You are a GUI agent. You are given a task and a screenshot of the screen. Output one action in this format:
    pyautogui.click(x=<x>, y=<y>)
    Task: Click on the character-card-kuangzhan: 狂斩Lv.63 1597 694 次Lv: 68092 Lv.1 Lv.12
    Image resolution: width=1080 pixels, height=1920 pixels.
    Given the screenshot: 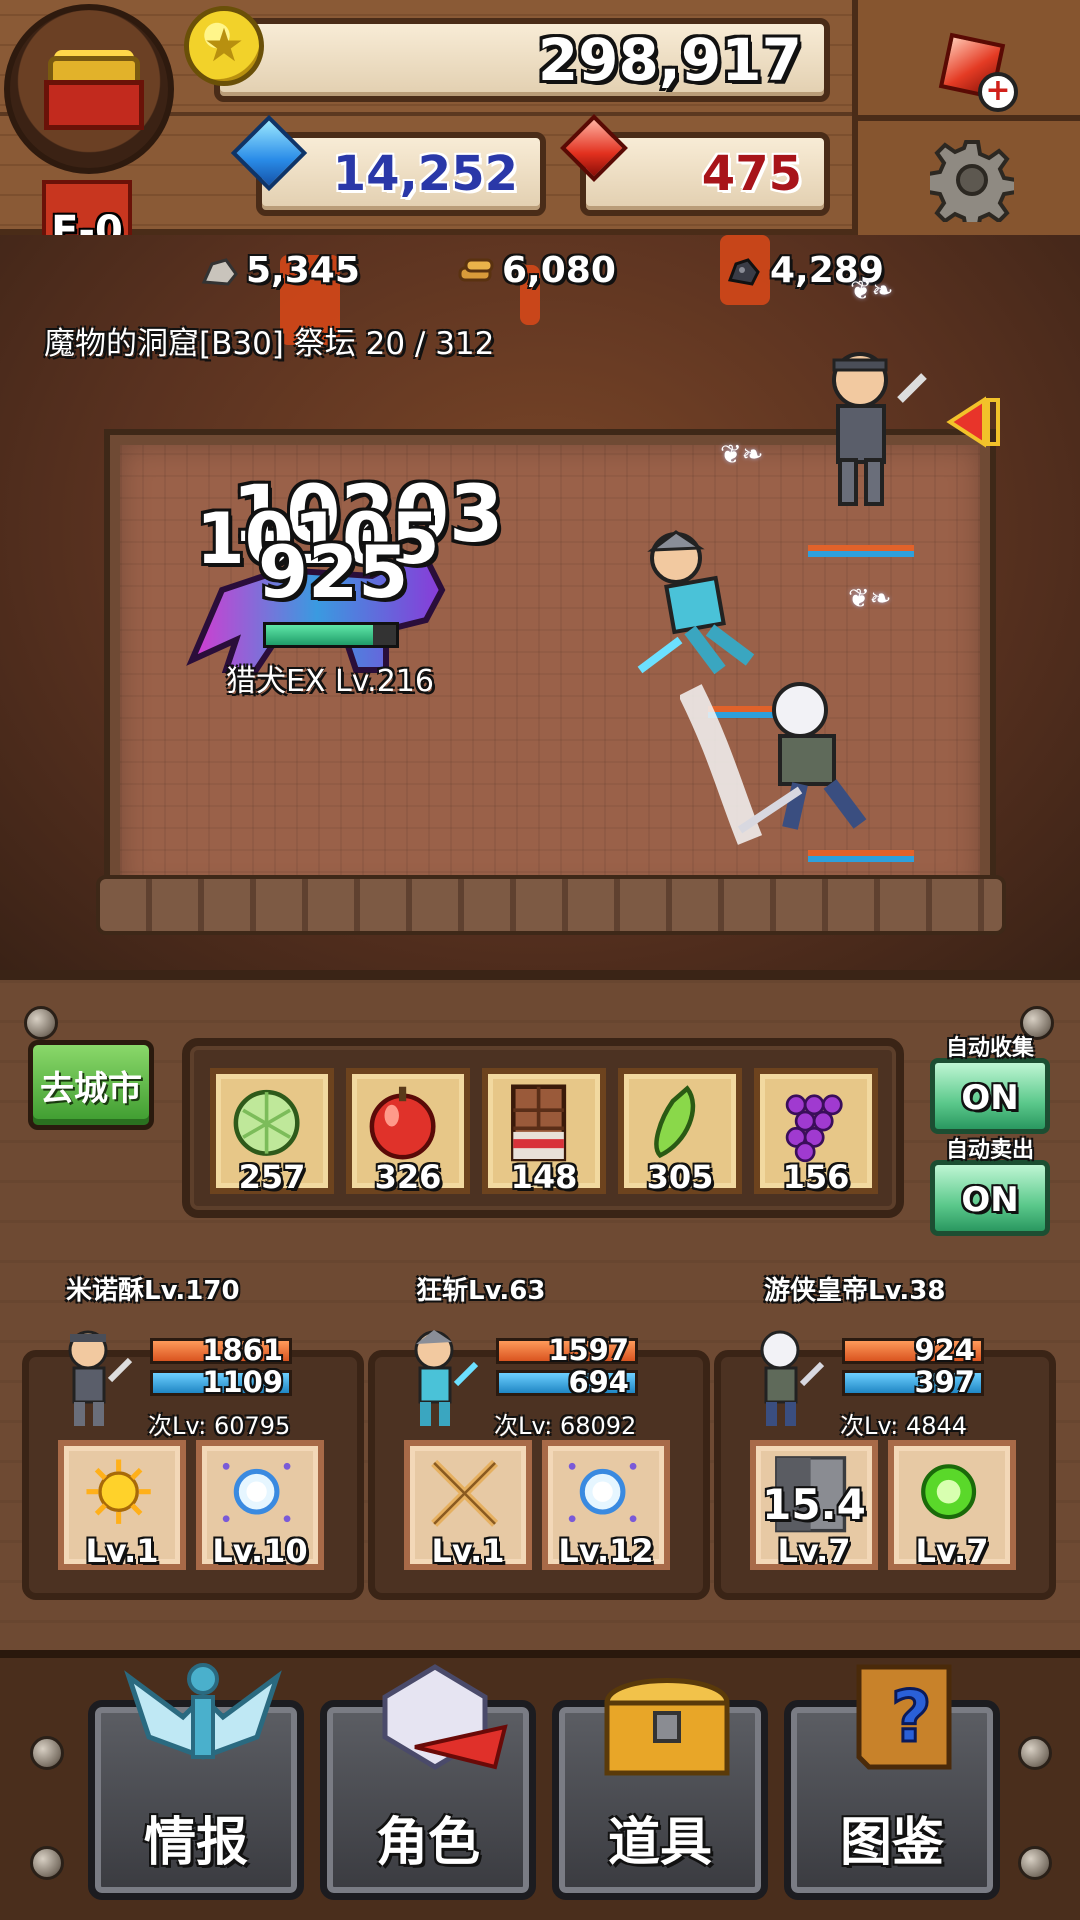 What is the action you would take?
    pyautogui.click(x=539, y=1435)
    